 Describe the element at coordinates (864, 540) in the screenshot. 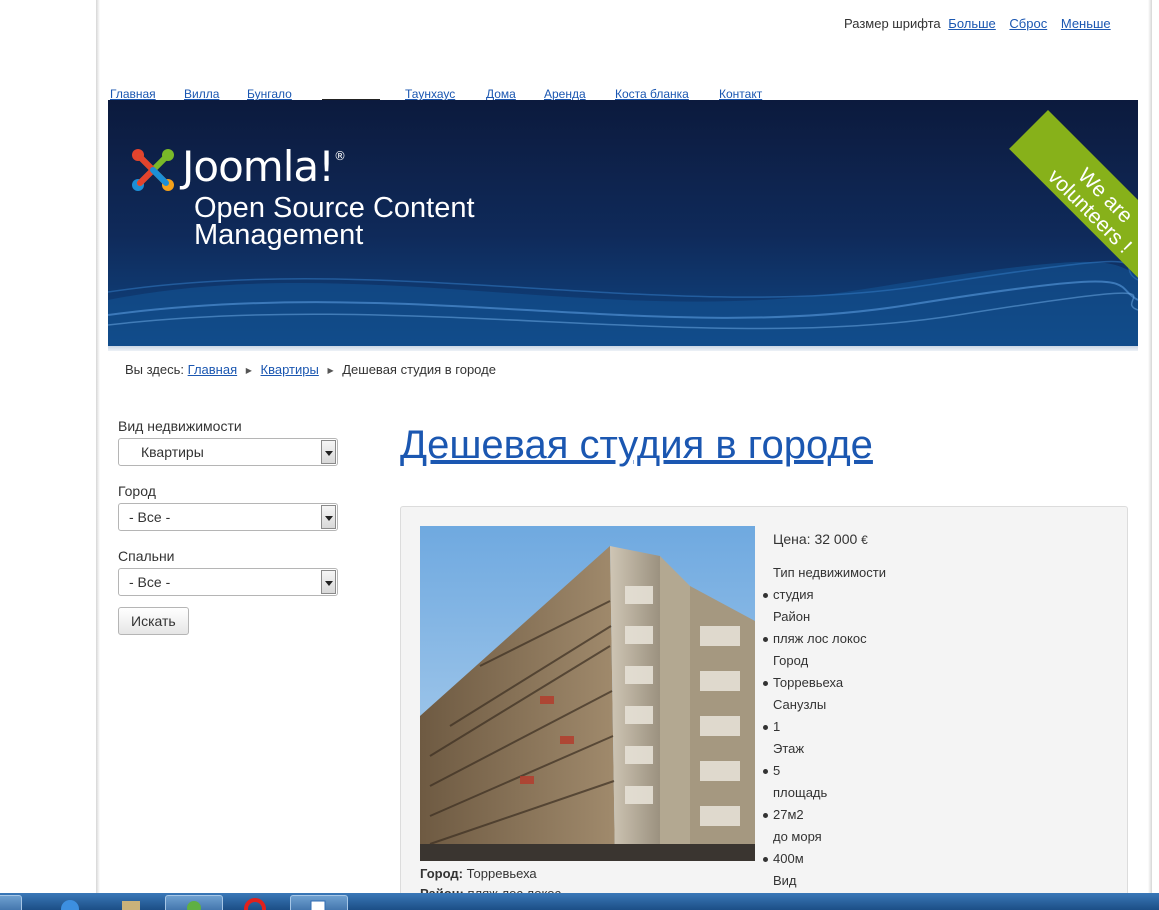

I see `price-currency: €` at that location.